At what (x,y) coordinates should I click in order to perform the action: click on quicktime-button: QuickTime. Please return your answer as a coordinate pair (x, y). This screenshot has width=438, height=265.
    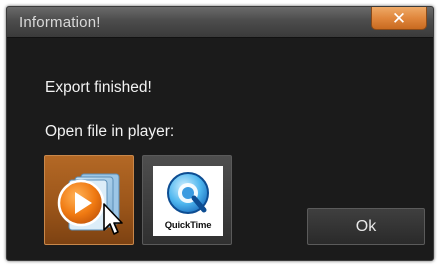
    Looking at the image, I should click on (187, 200).